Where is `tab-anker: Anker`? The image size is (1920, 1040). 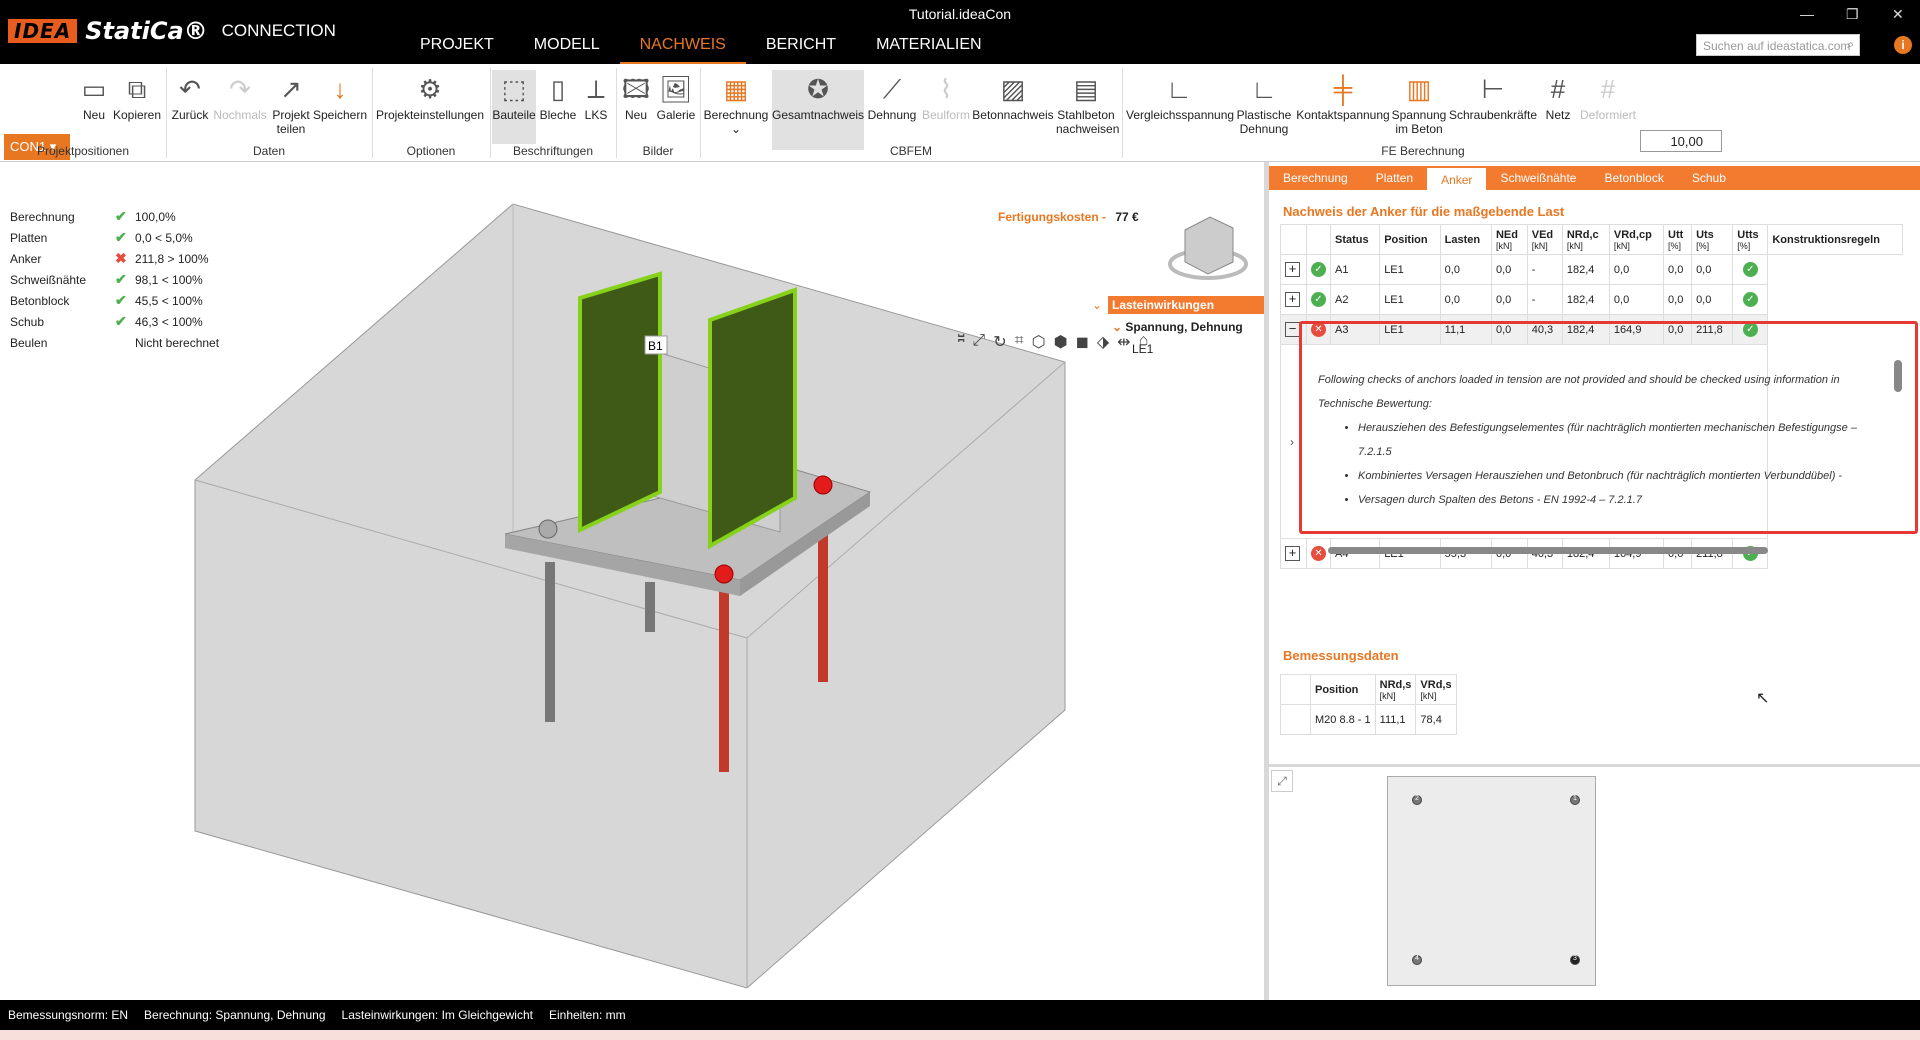
tab-anker: Anker is located at coordinates (1457, 178).